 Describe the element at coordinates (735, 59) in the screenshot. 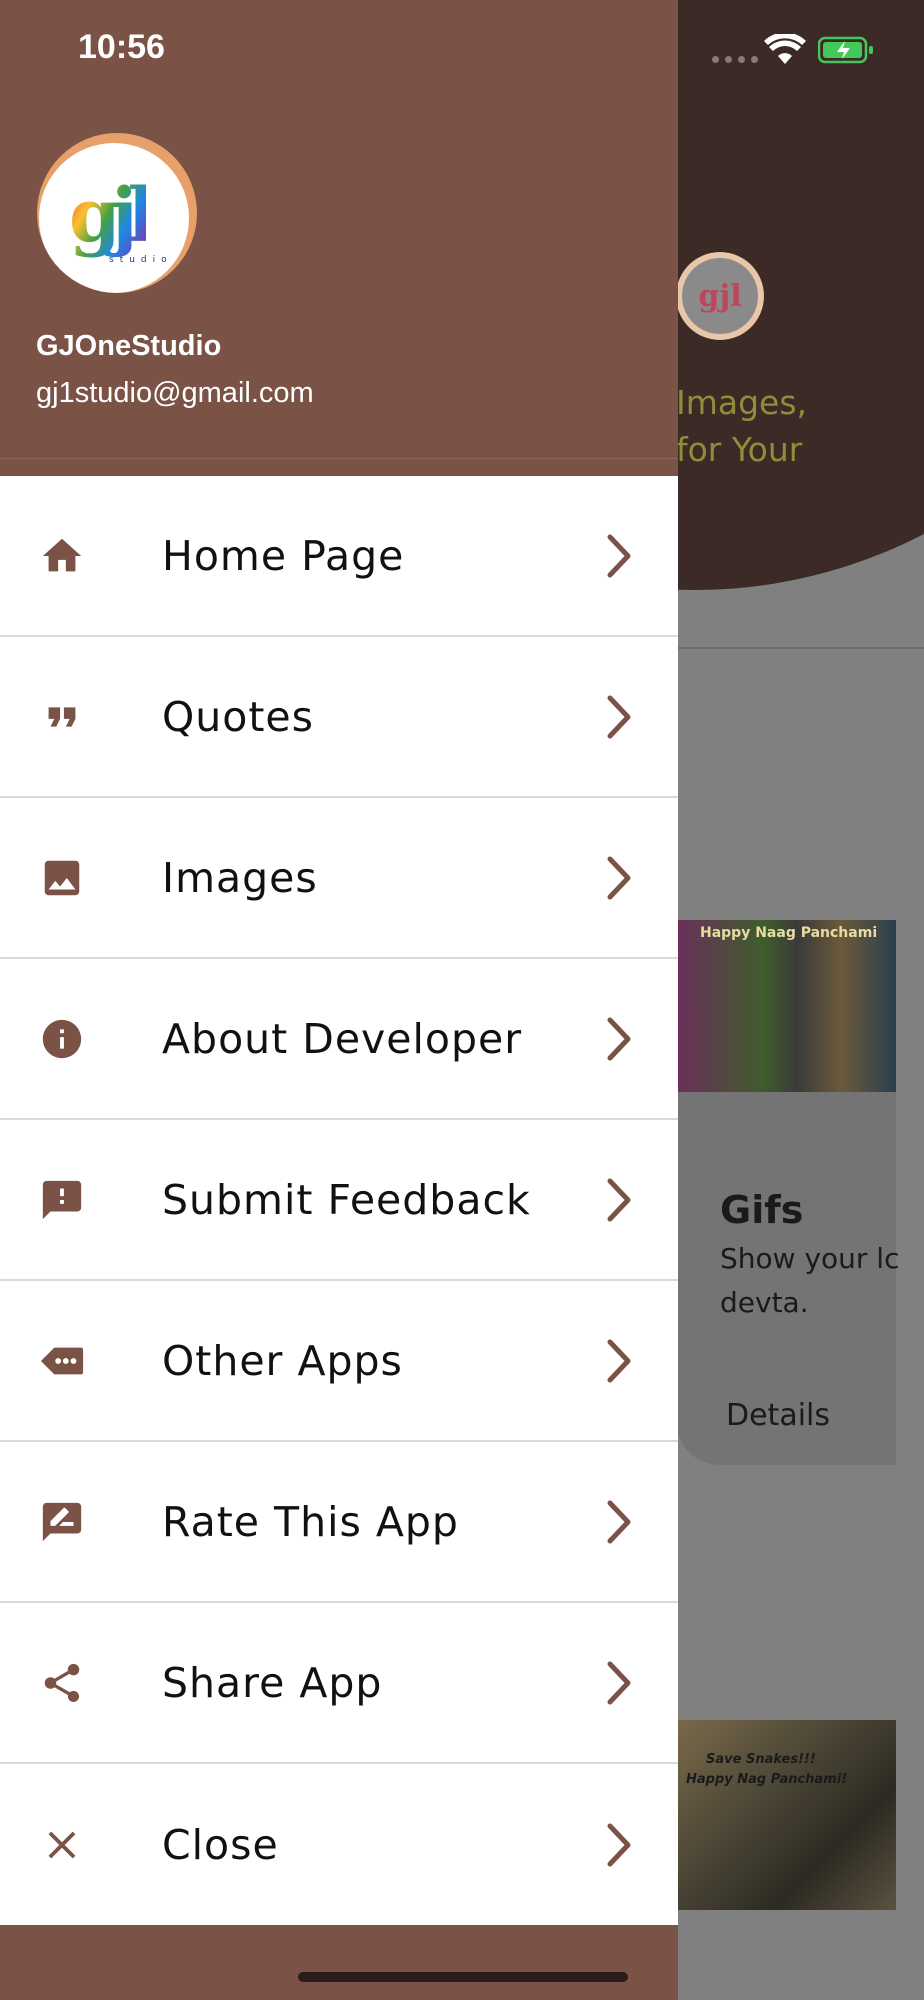

I see `signal-icon` at that location.